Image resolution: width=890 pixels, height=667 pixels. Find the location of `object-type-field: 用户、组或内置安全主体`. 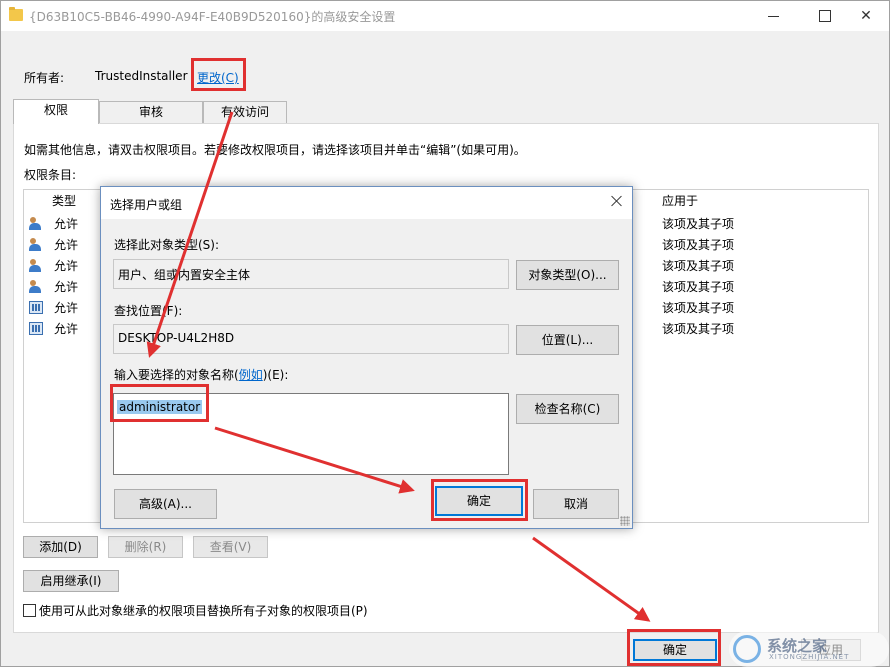

object-type-field: 用户、组或内置安全主体 is located at coordinates (311, 274).